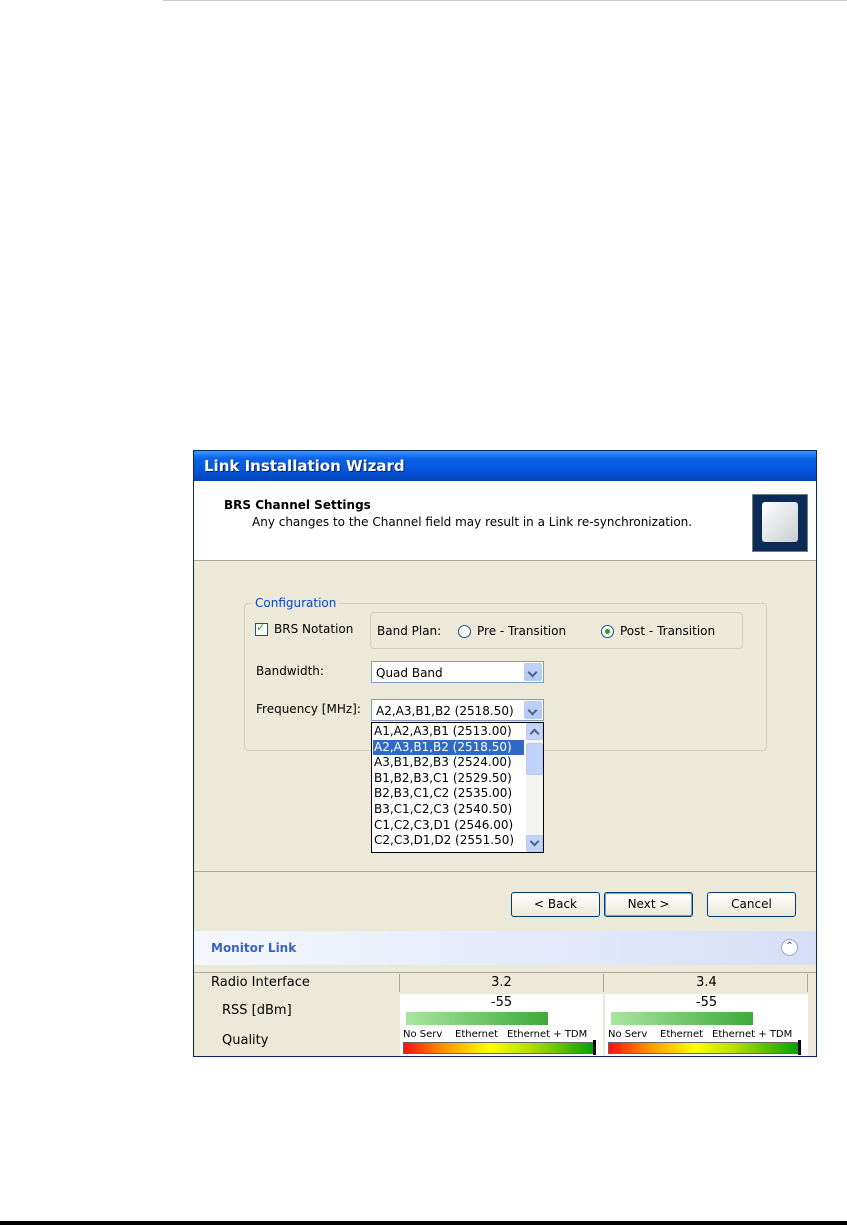  What do you see at coordinates (261, 628) in the screenshot?
I see `checkbox-checked-icon` at bounding box center [261, 628].